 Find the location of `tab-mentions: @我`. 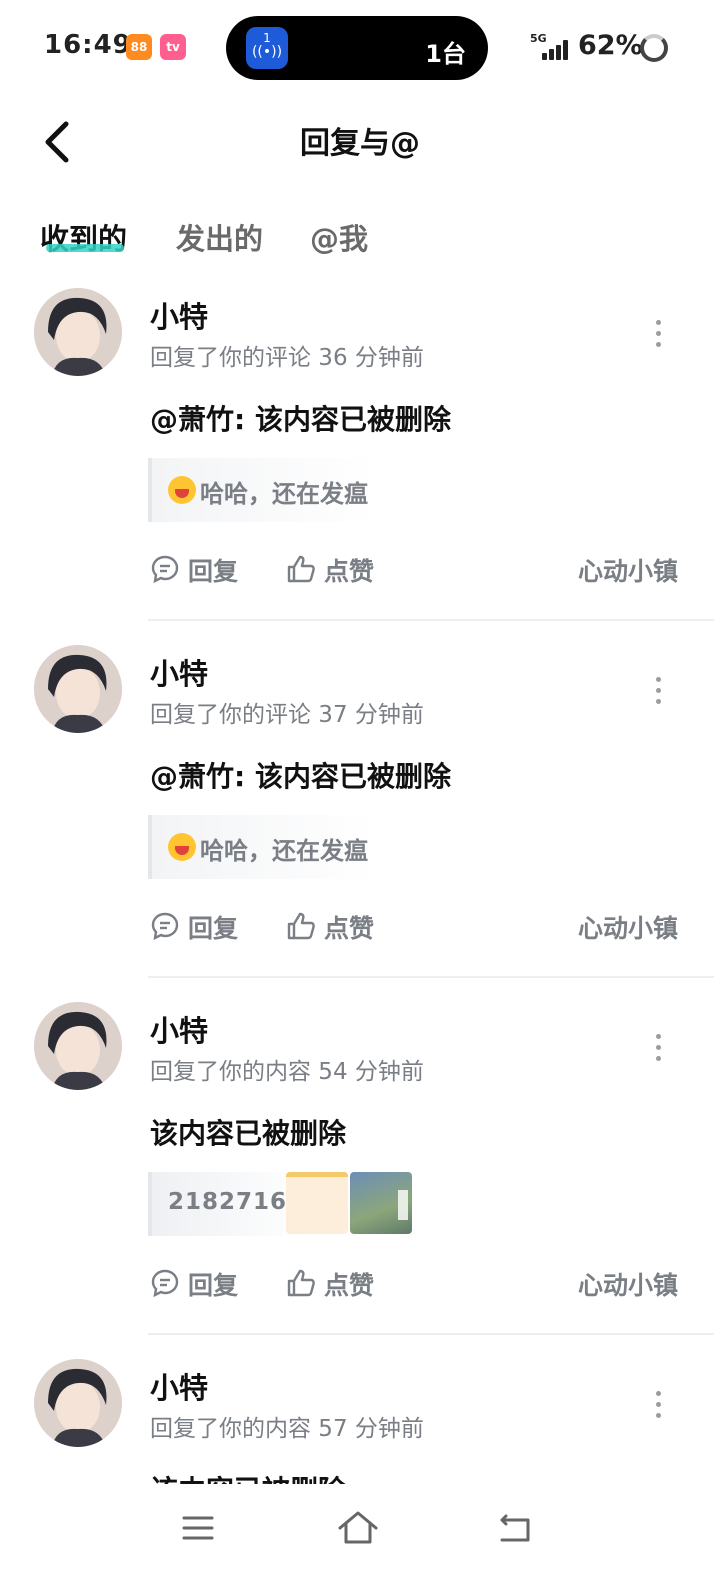

tab-mentions: @我 is located at coordinates (339, 237).